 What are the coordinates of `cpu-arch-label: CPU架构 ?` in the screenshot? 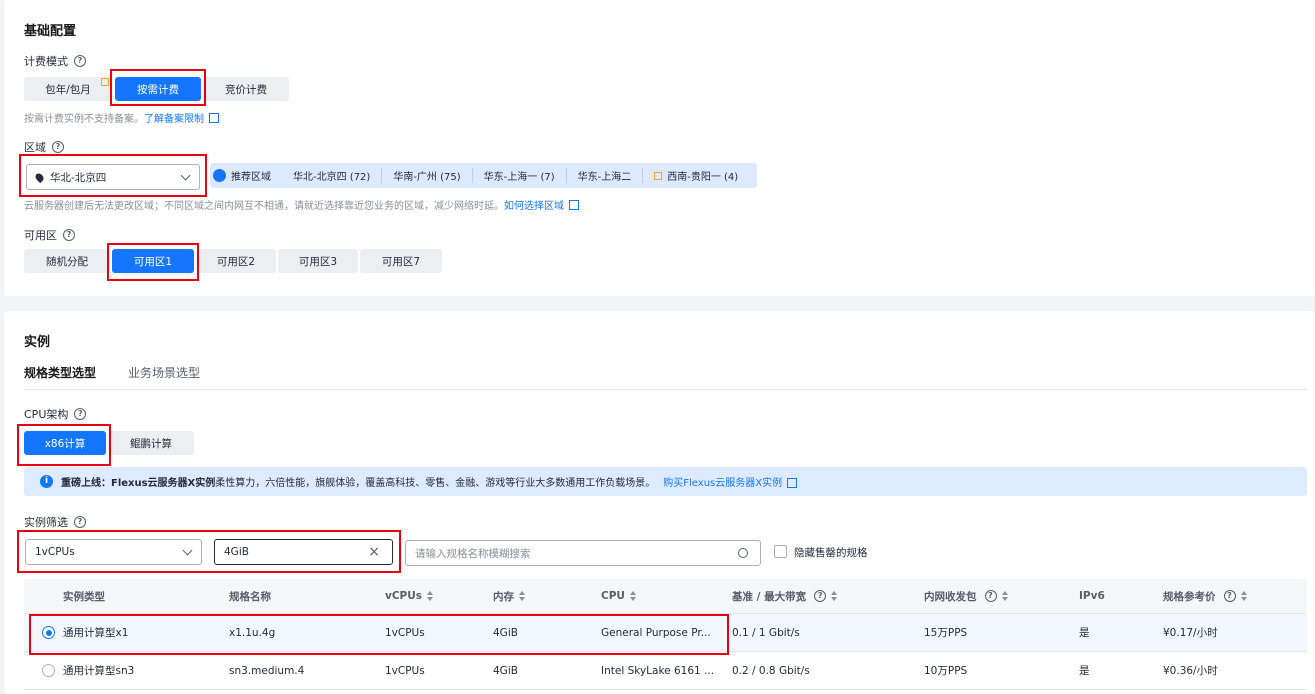 It's located at (55, 414).